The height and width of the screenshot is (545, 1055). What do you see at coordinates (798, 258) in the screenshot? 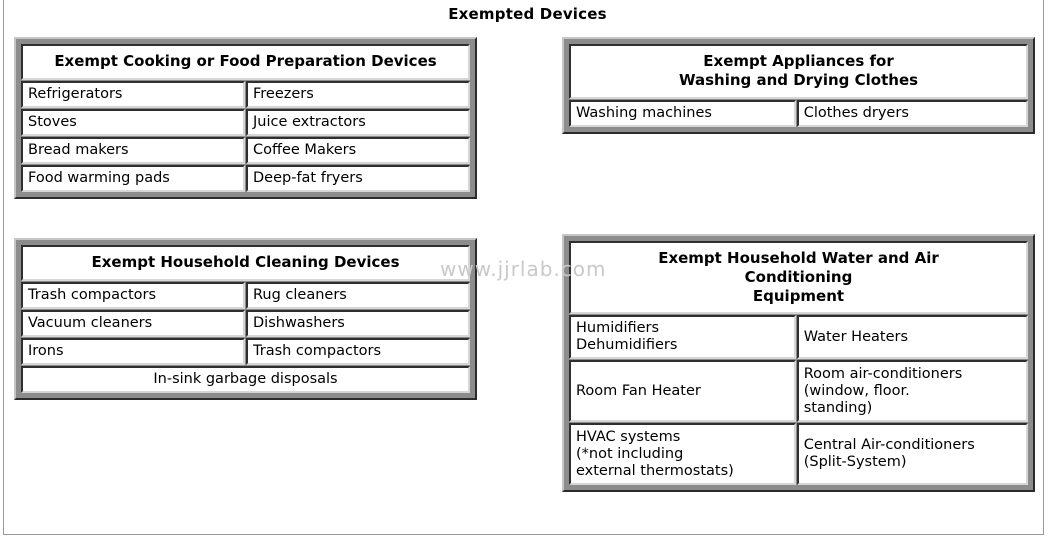
I see `table-title-hvac-line1: Exempt Household Water and Air` at bounding box center [798, 258].